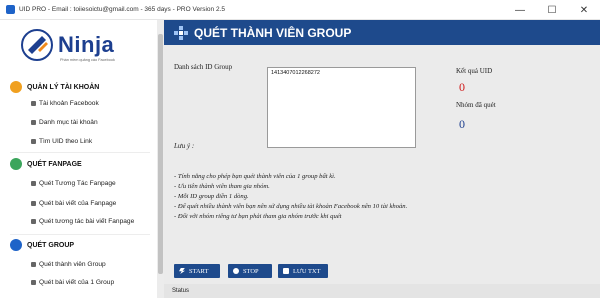 Image resolution: width=600 pixels, height=298 pixels. What do you see at coordinates (33, 122) in the screenshot?
I see `folder-icon` at bounding box center [33, 122].